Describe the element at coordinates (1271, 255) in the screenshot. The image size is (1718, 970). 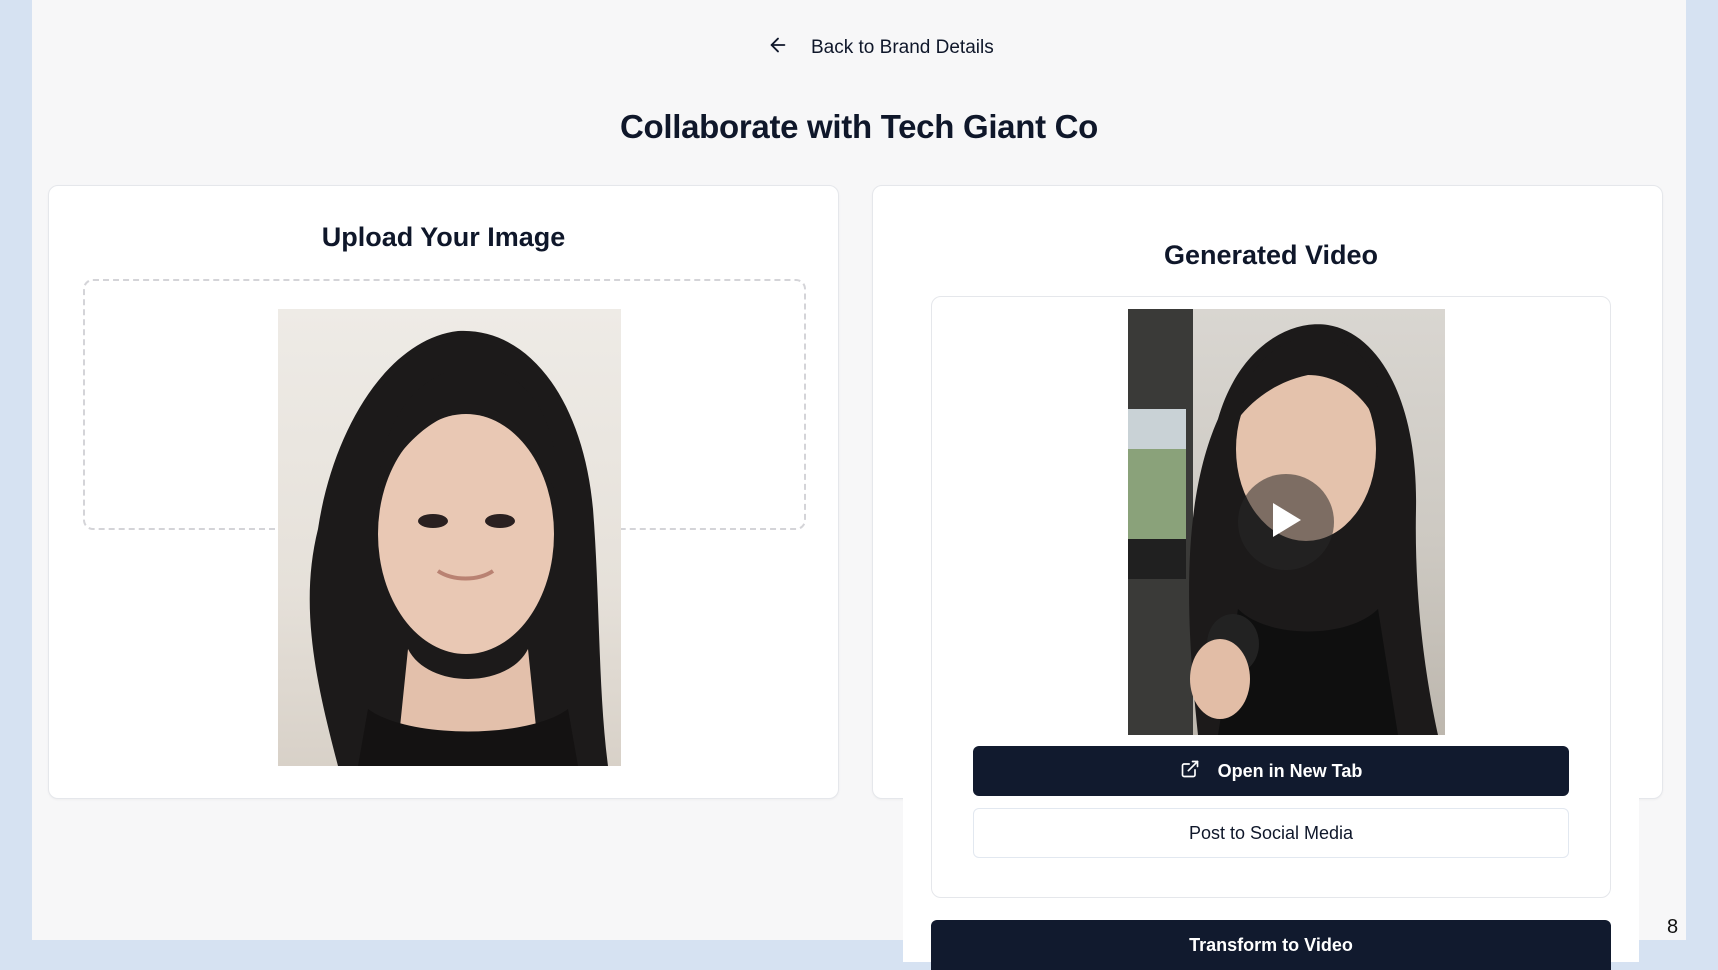
I see `generated-video-title: Generated Video` at that location.